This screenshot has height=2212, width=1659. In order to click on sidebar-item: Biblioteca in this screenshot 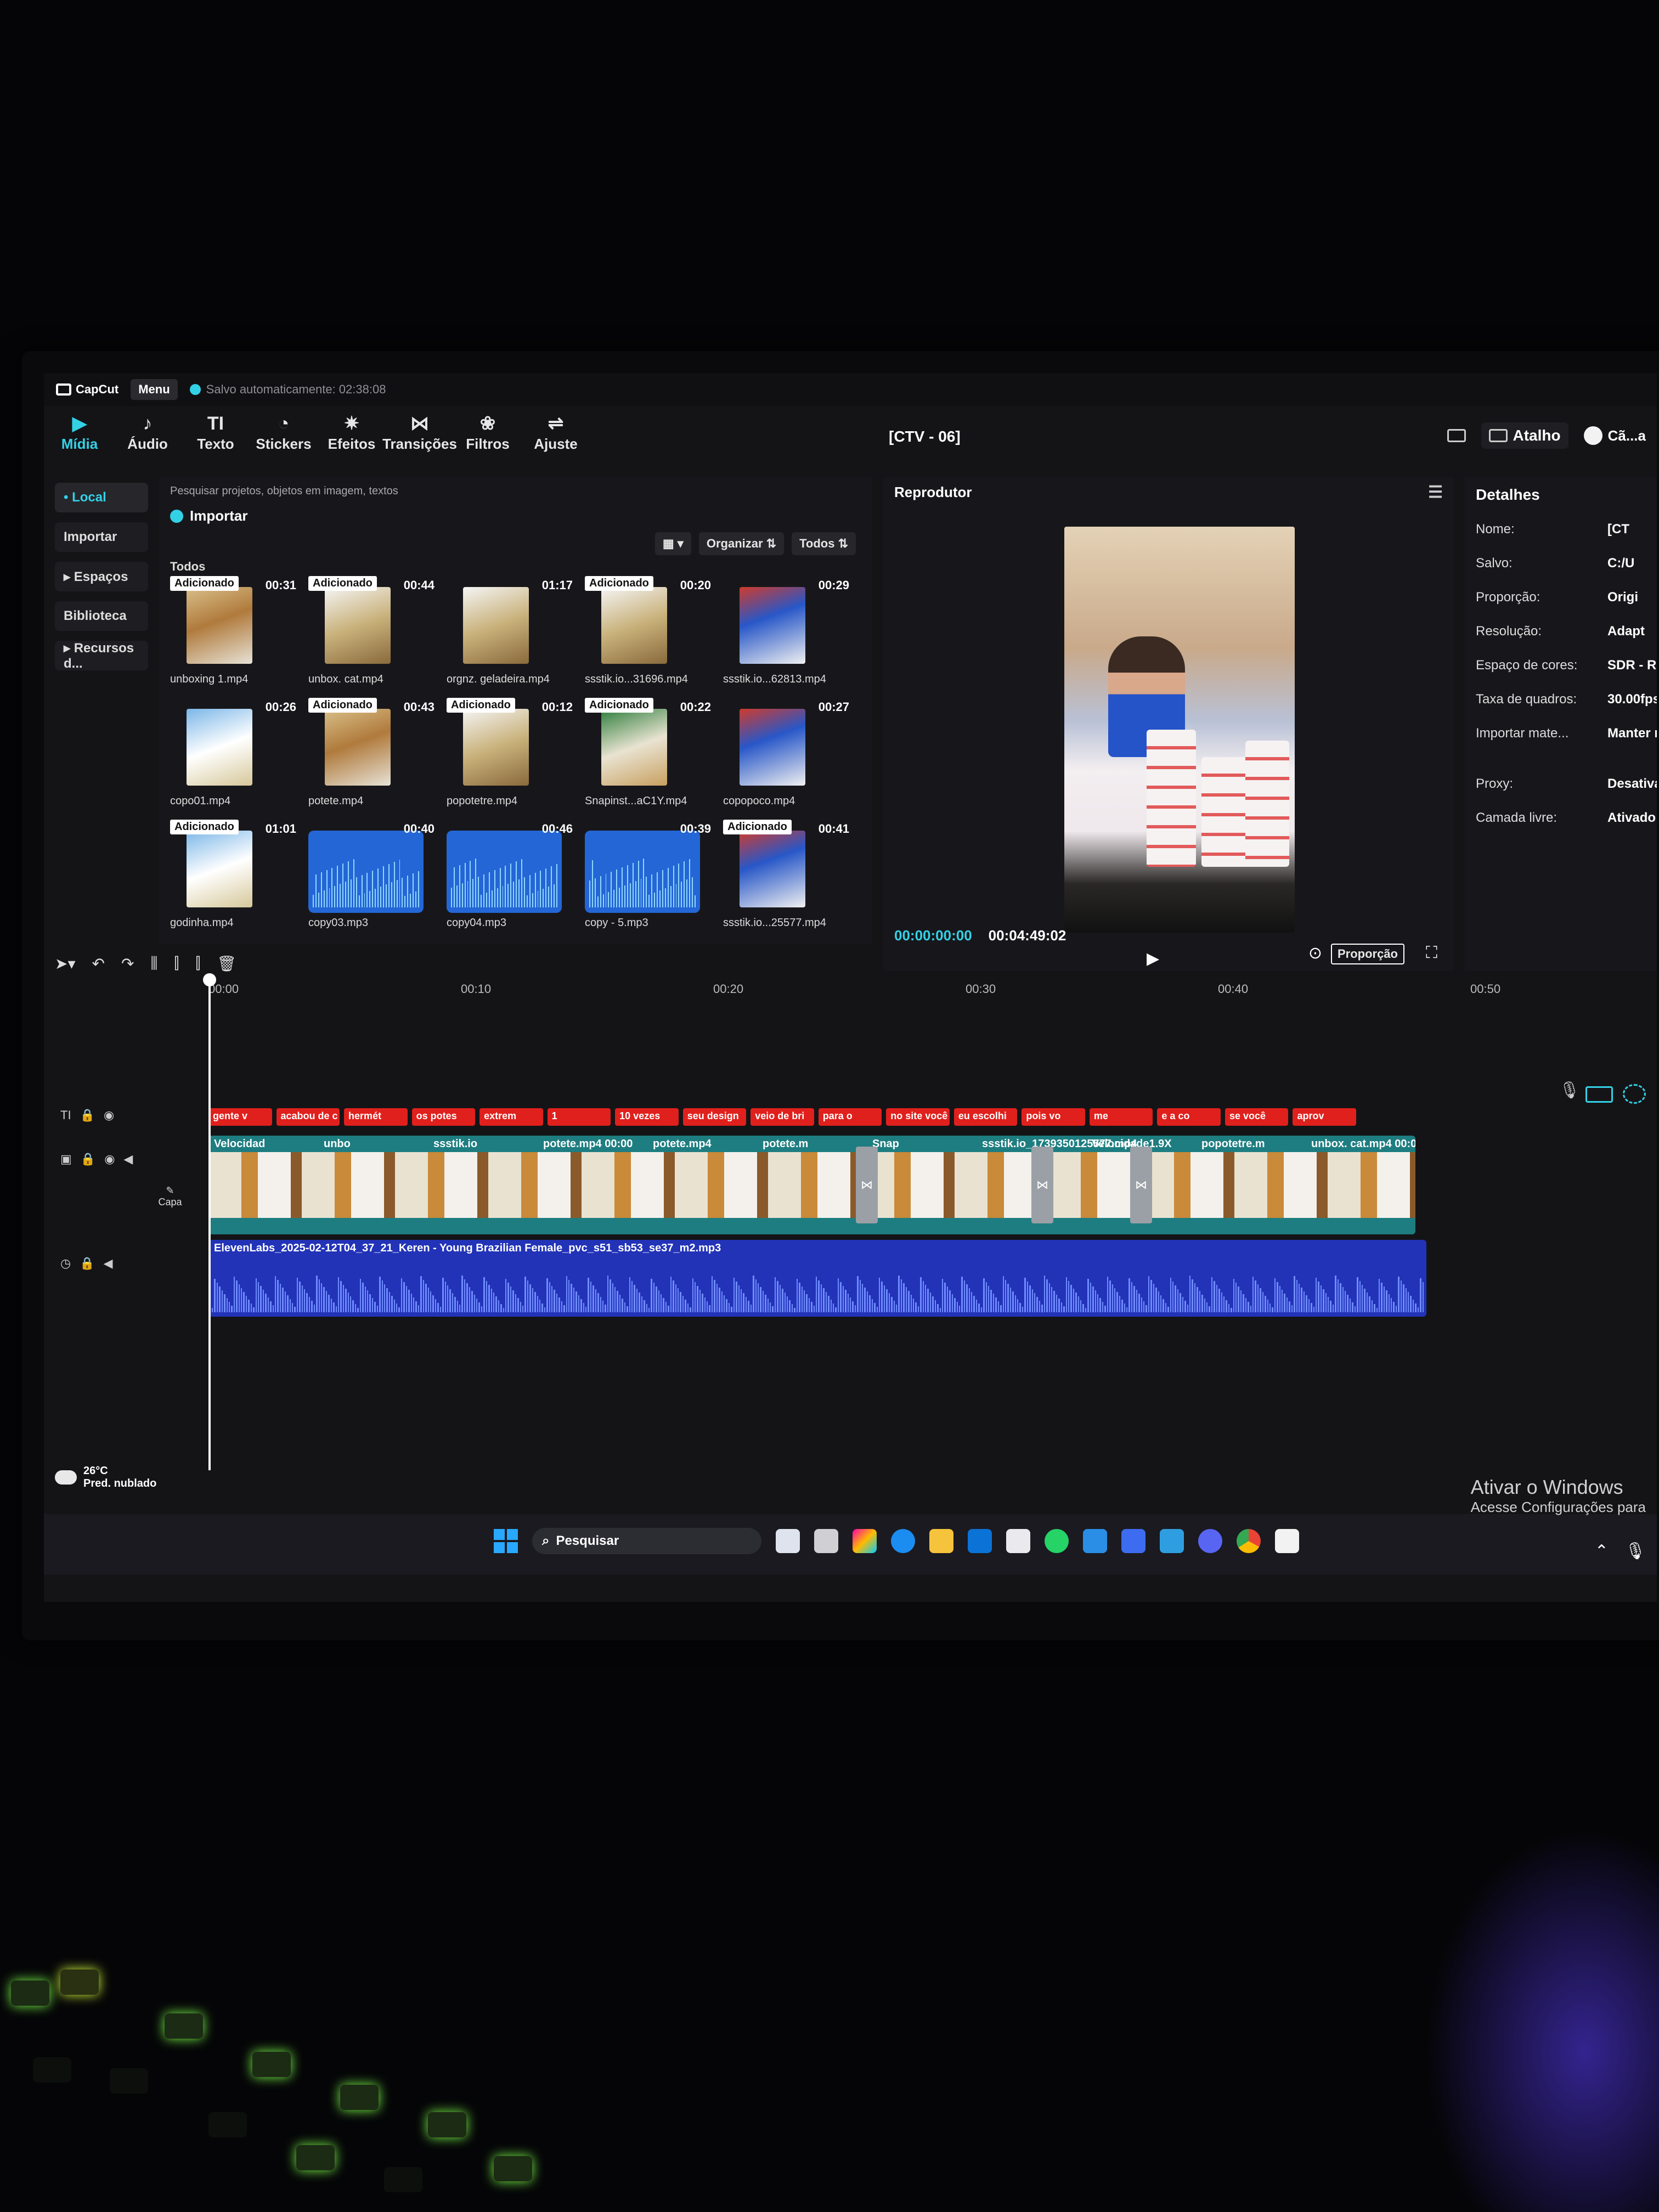, I will do `click(102, 616)`.